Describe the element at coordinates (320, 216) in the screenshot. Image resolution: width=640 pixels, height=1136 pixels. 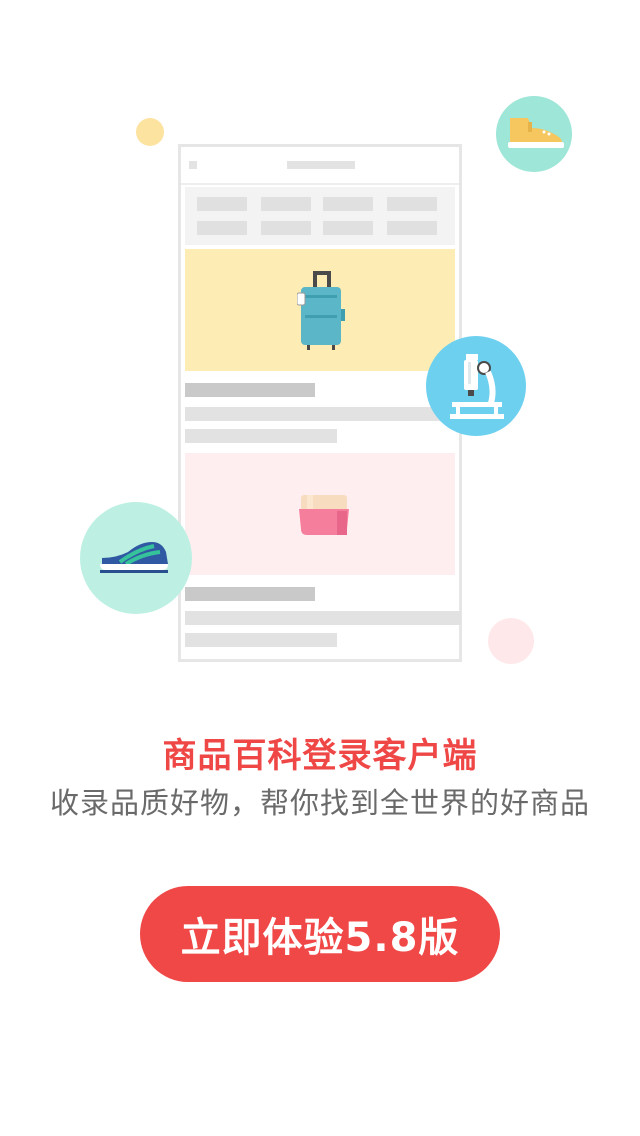
I see `mockup-category-grid` at that location.